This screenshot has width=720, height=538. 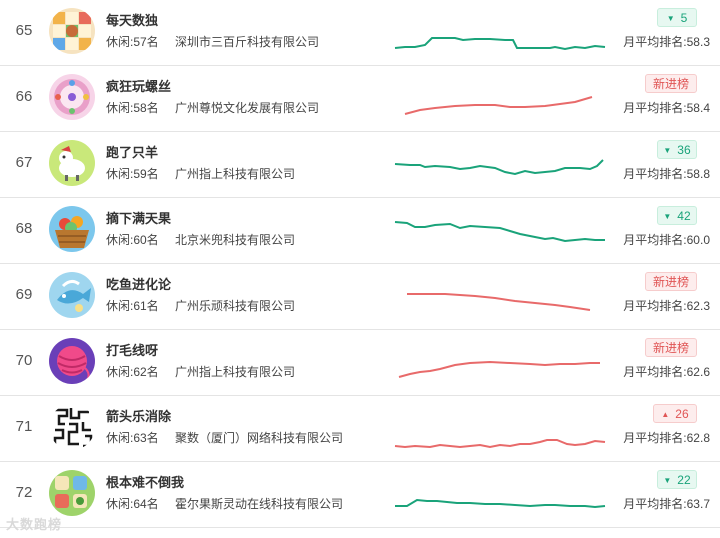 What do you see at coordinates (132, 108) in the screenshot?
I see `category-rank: 休闲:58名` at bounding box center [132, 108].